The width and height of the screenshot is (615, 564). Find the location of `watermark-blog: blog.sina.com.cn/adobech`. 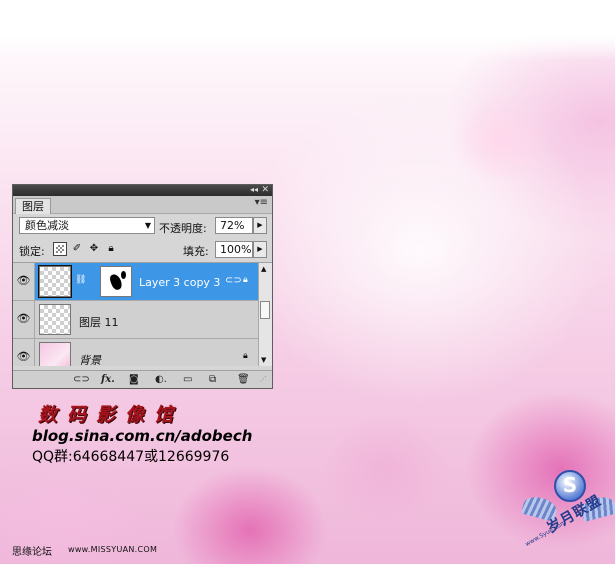

watermark-blog: blog.sina.com.cn/adobech is located at coordinates (142, 436).